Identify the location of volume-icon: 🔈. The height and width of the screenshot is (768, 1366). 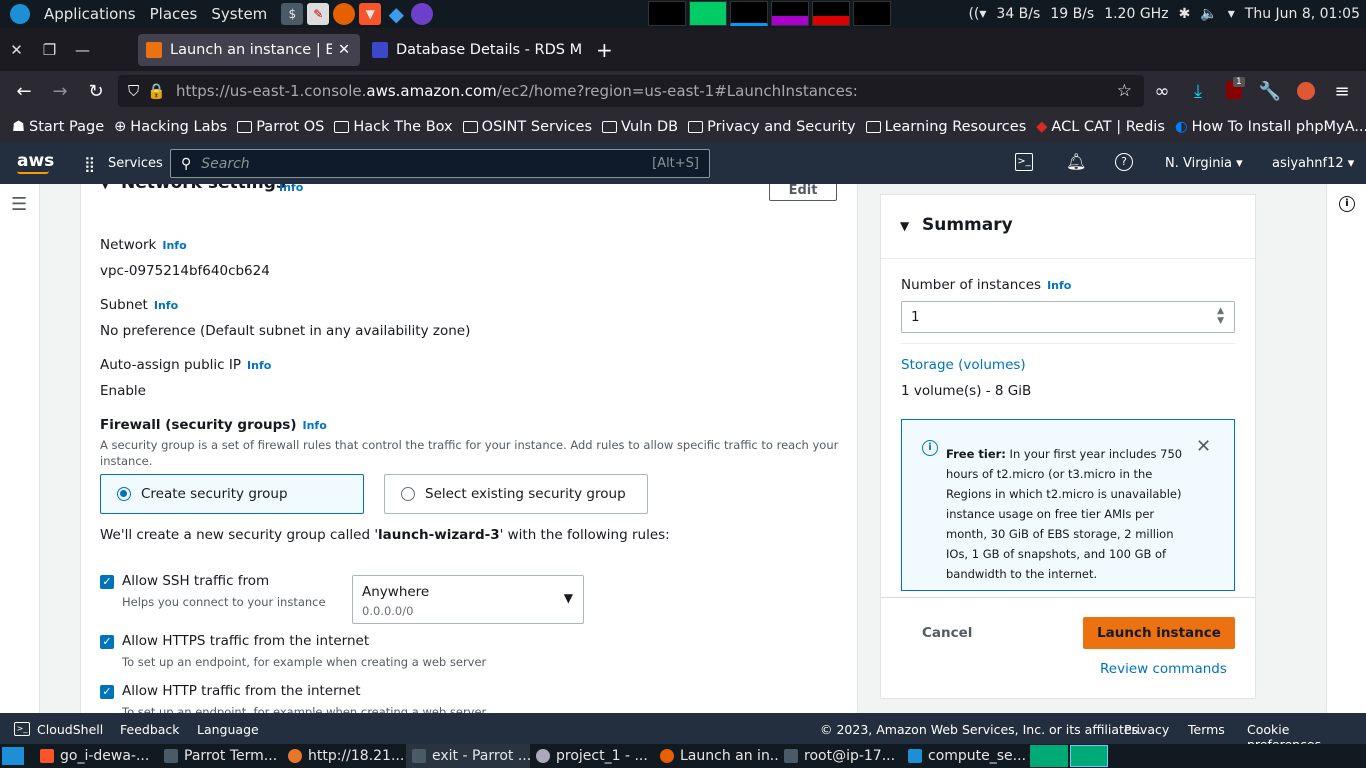
(1208, 14).